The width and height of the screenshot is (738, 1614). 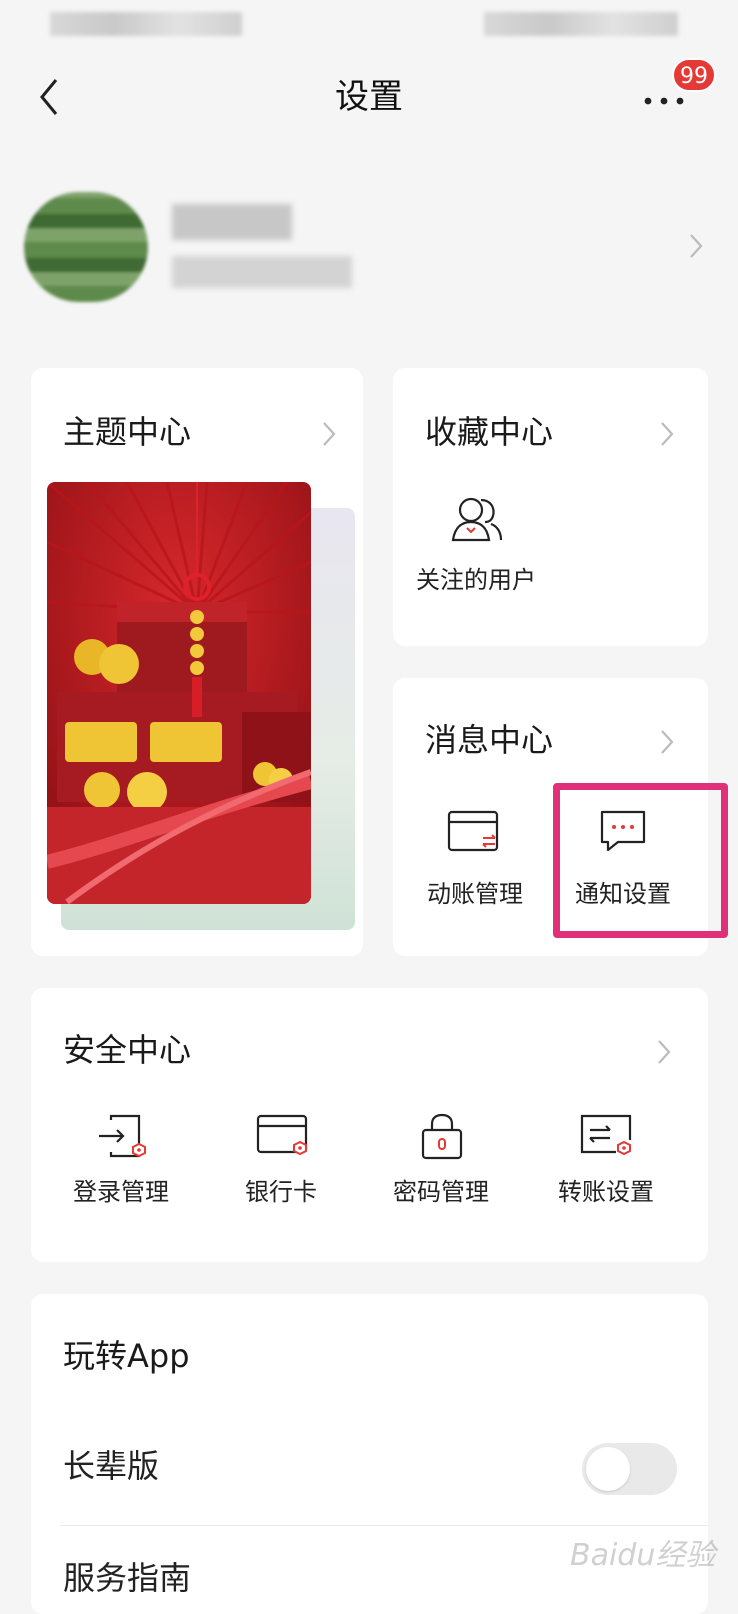 What do you see at coordinates (127, 1578) in the screenshot?
I see `service-guide-label: 服务指南` at bounding box center [127, 1578].